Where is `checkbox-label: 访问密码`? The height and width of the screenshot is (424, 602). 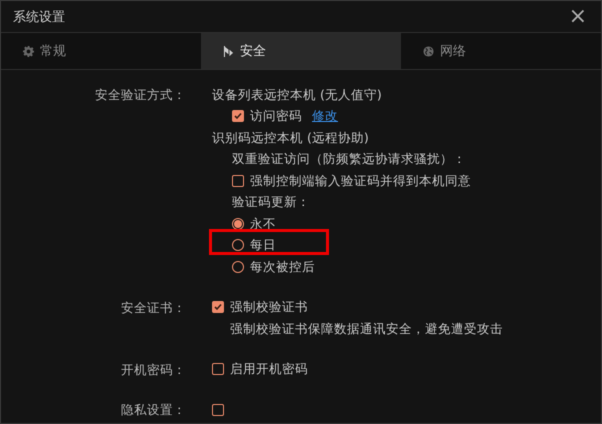 checkbox-label: 访问密码 is located at coordinates (276, 116).